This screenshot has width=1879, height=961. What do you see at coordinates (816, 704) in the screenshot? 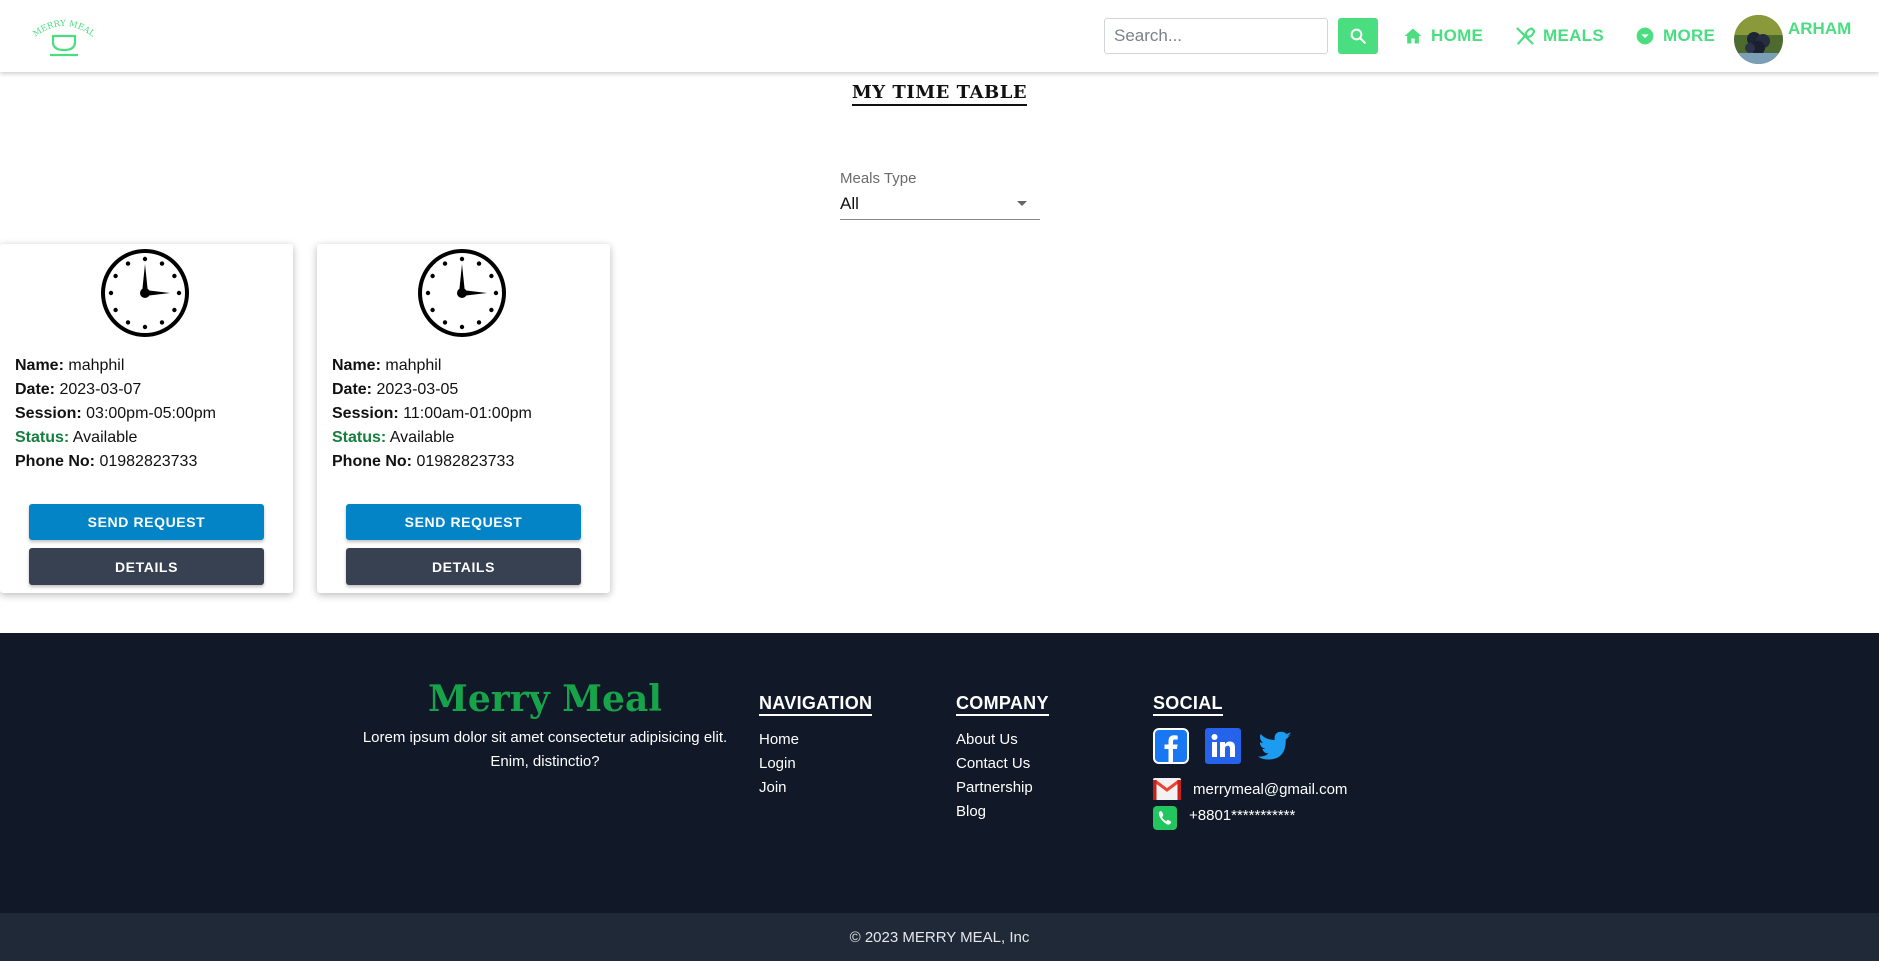
I see `footer-navigation-title: NAVIGATION` at bounding box center [816, 704].